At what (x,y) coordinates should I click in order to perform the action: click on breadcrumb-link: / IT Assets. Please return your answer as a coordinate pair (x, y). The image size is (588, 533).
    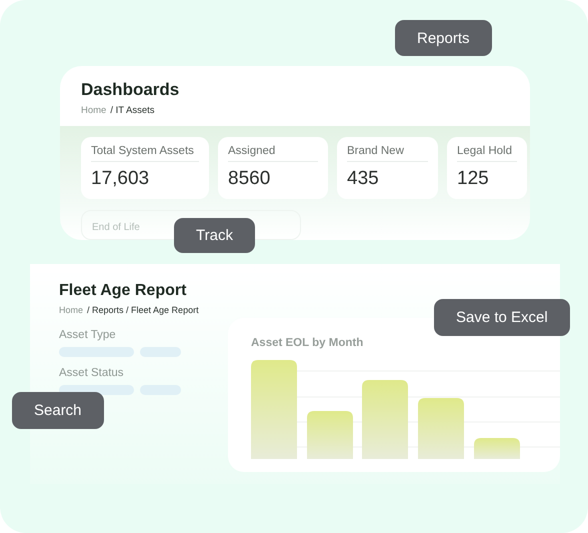
    Looking at the image, I should click on (132, 110).